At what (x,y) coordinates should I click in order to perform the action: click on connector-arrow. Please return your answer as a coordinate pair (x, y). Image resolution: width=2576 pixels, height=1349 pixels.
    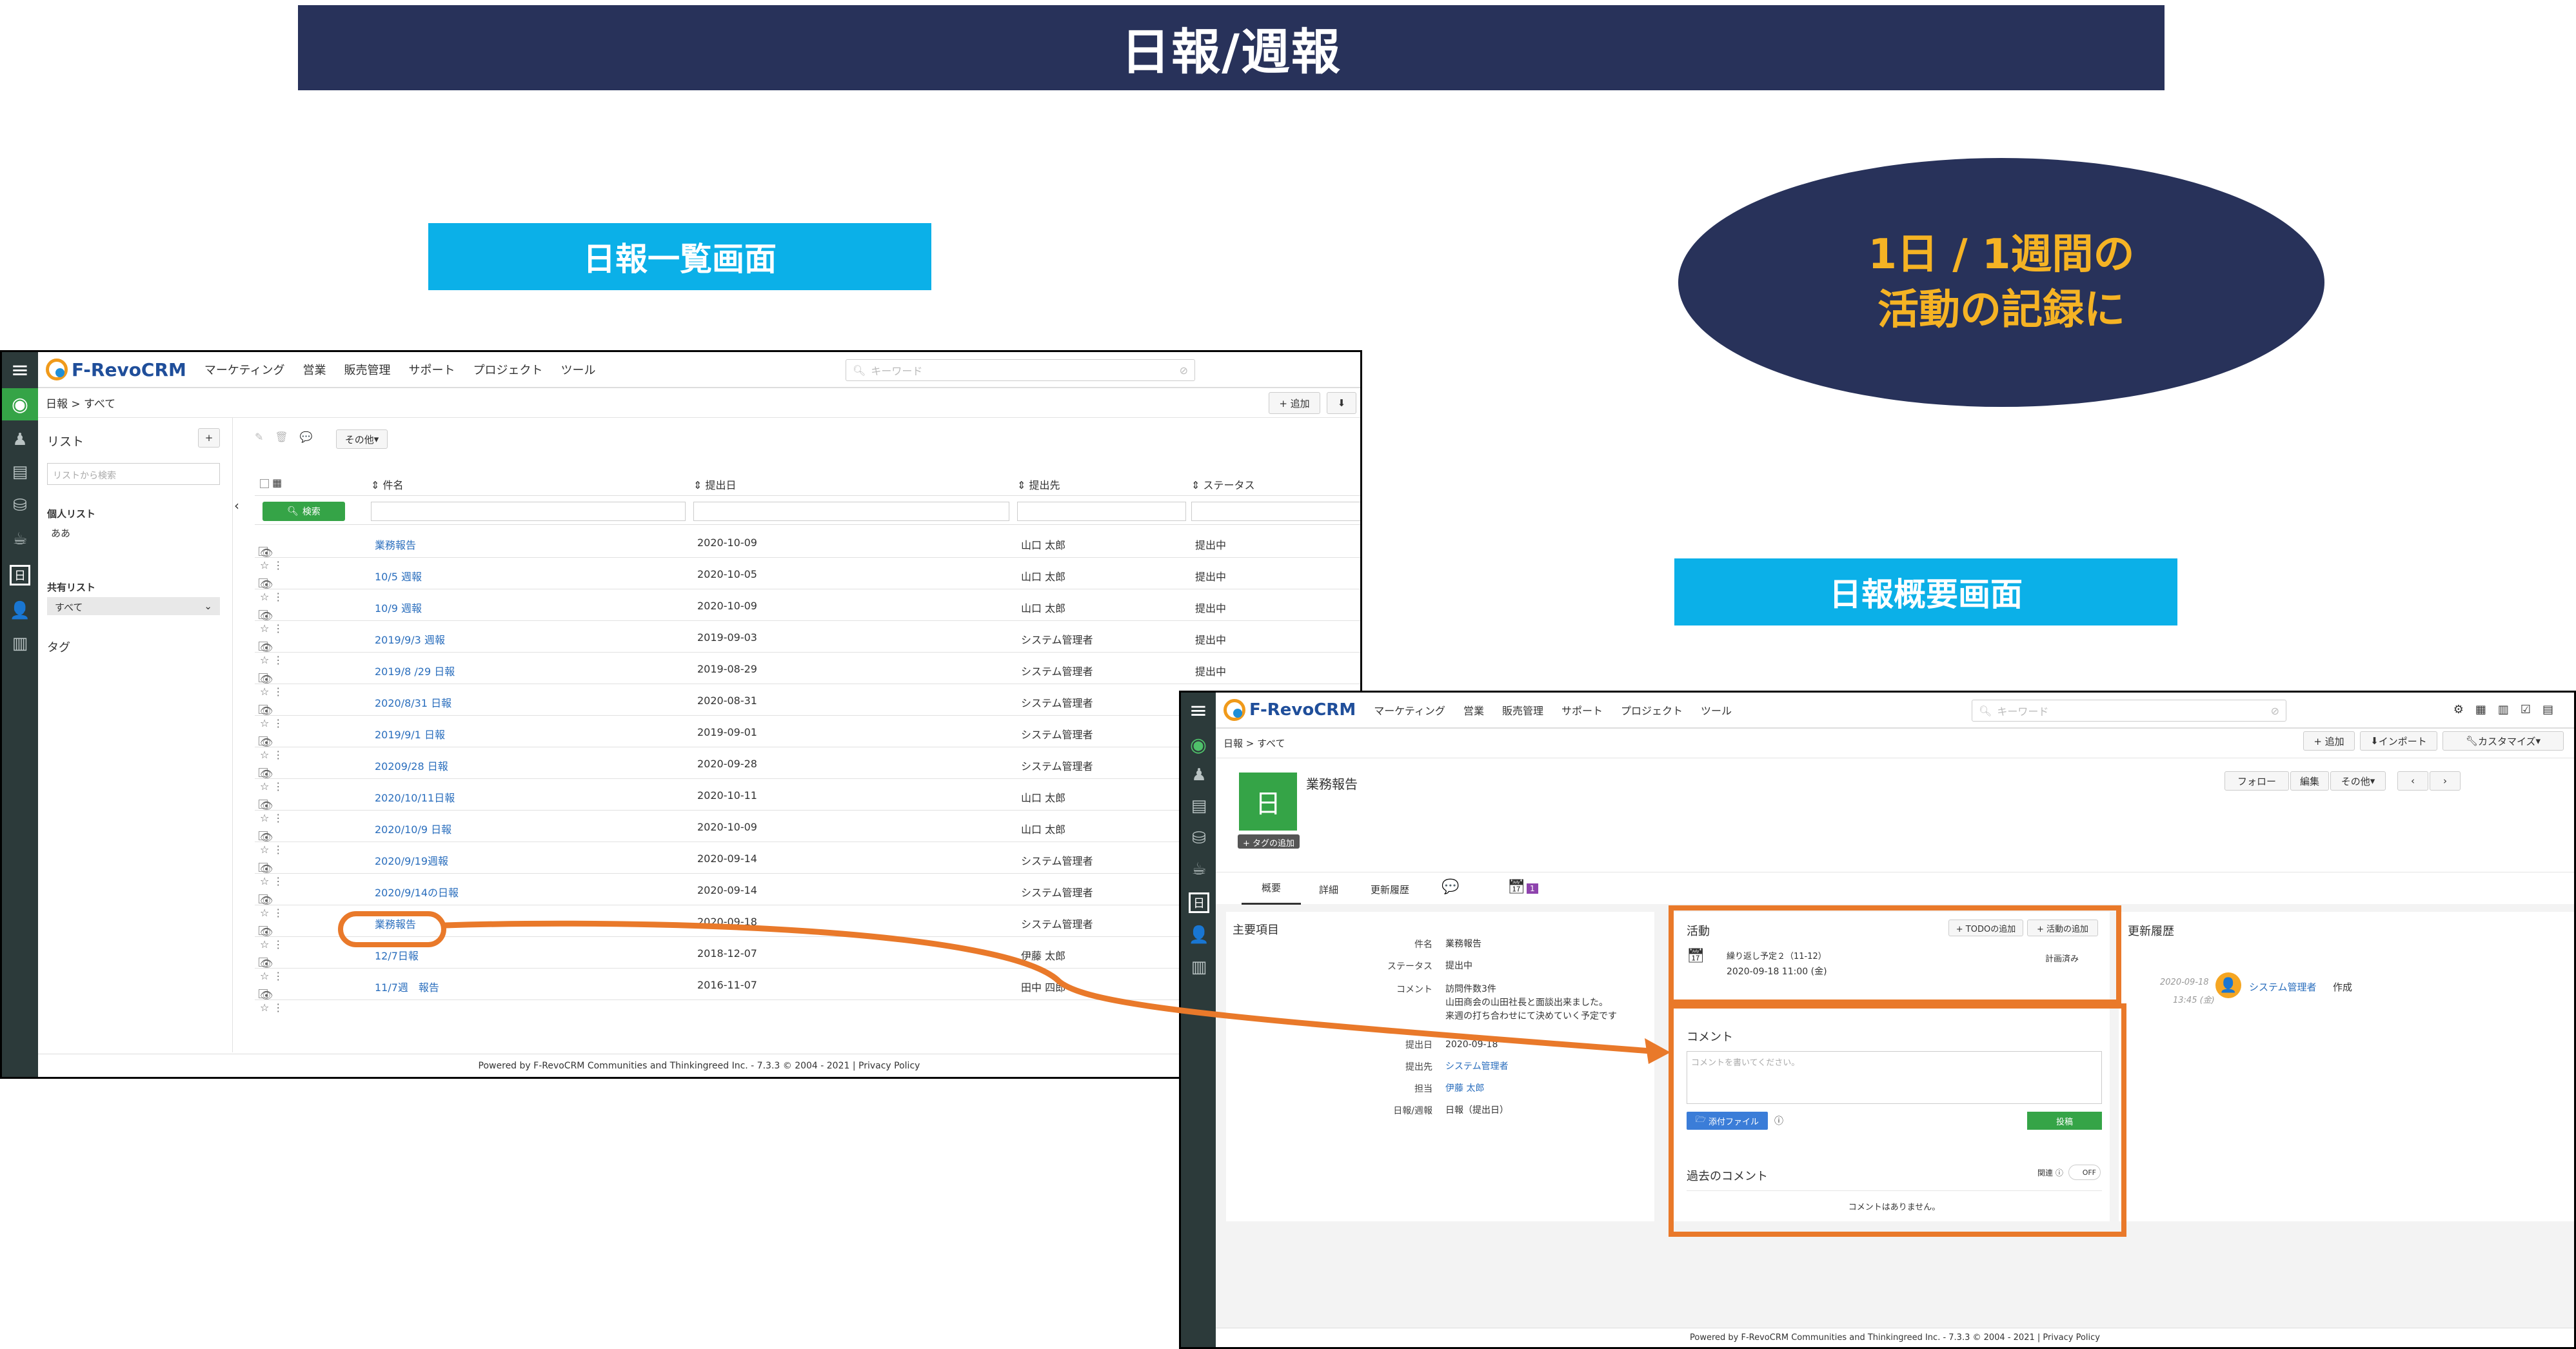
    Looking at the image, I should click on (1057, 992).